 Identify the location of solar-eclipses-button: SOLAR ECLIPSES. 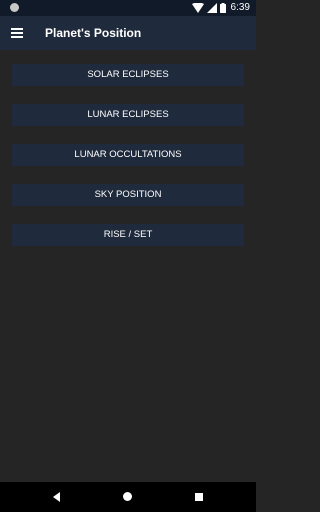
(128, 75).